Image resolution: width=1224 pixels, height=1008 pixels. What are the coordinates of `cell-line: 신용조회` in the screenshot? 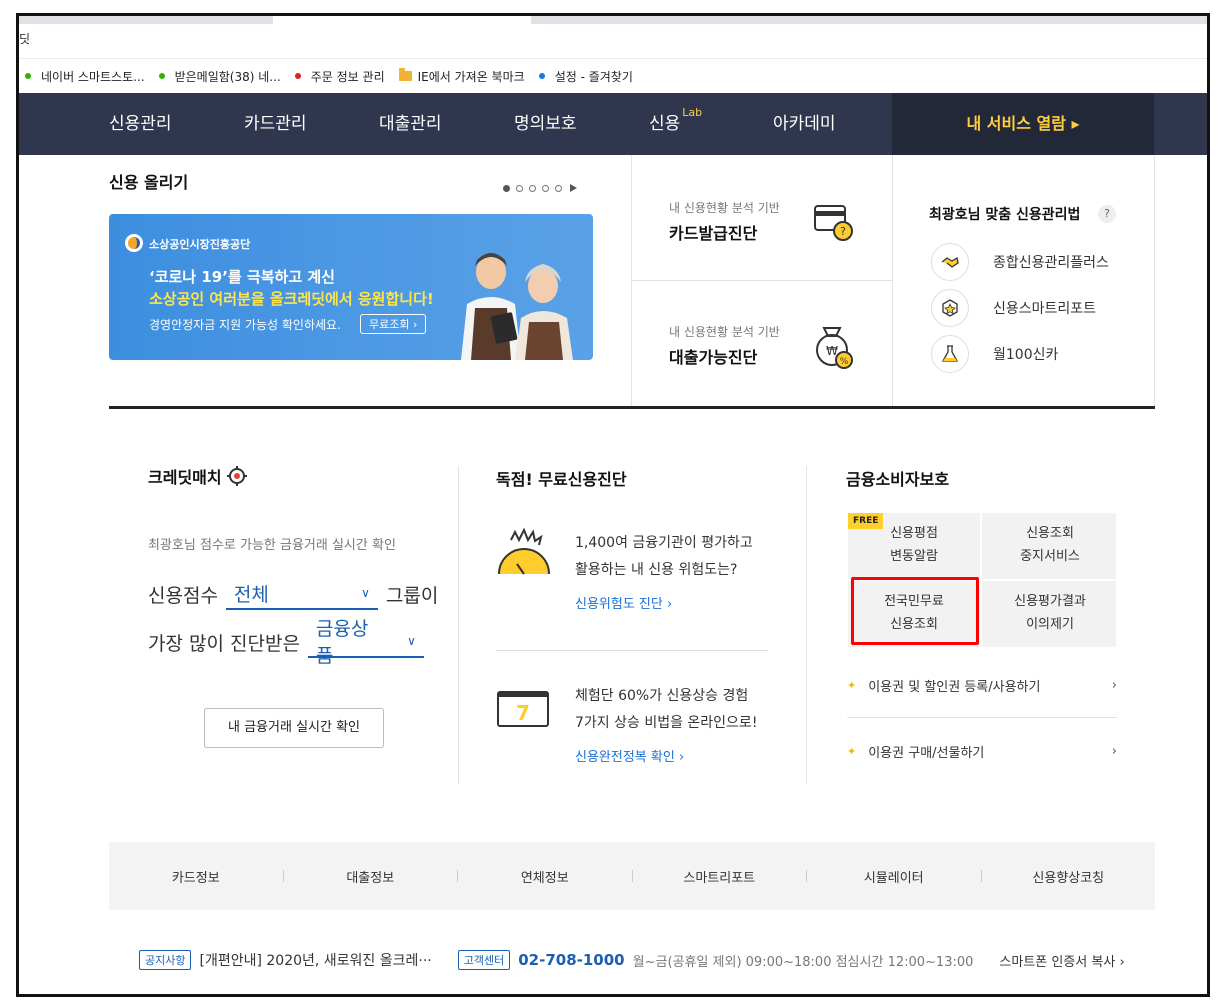 It's located at (1050, 533).